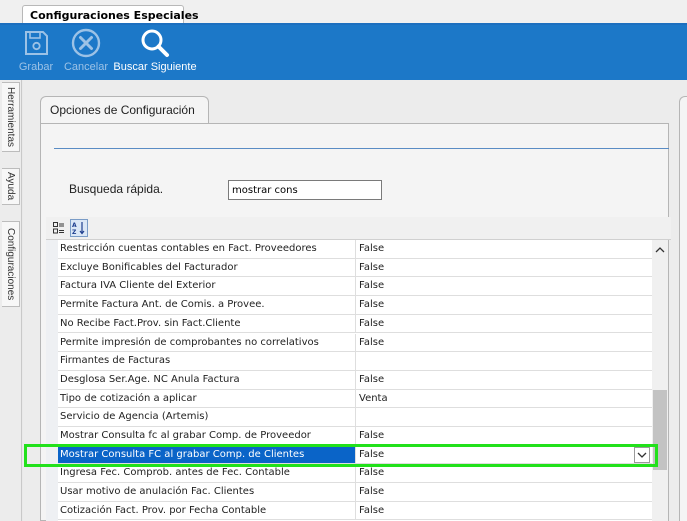 The image size is (687, 521). Describe the element at coordinates (59, 228) in the screenshot. I see `categorized-view-icon` at that location.